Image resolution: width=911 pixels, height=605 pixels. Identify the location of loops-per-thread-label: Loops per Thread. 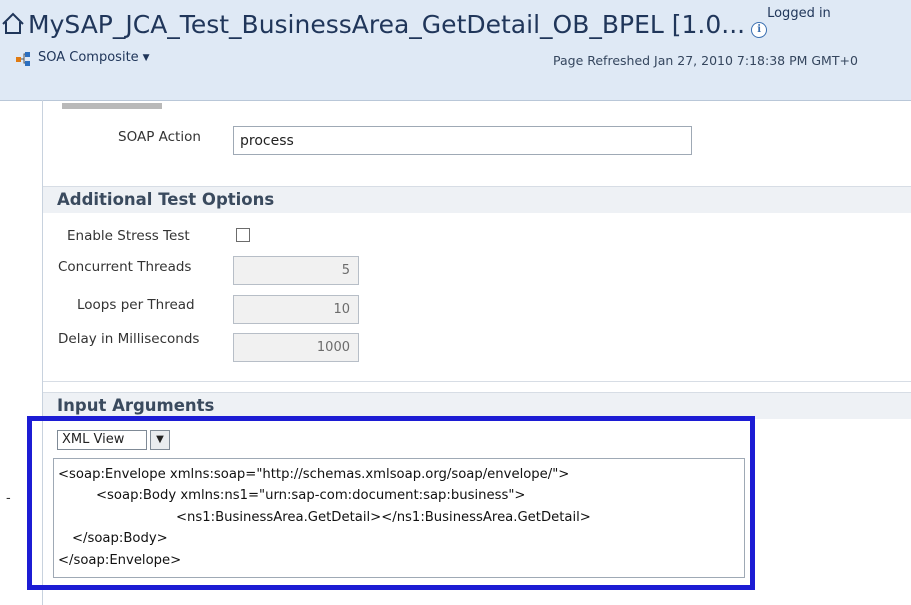
(136, 305).